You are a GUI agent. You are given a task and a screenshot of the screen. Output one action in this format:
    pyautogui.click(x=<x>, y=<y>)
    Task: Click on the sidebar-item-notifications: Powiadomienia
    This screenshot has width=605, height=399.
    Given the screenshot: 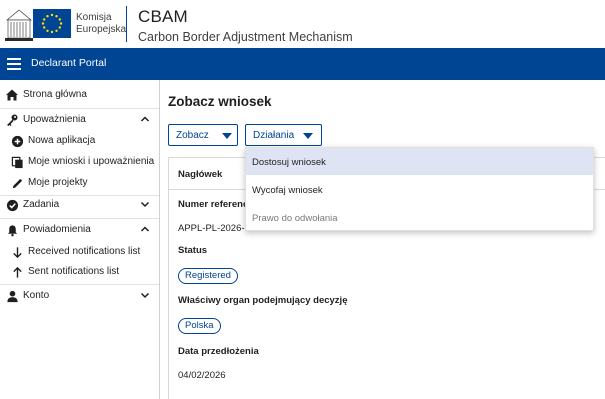 What is the action you would take?
    pyautogui.click(x=79, y=230)
    